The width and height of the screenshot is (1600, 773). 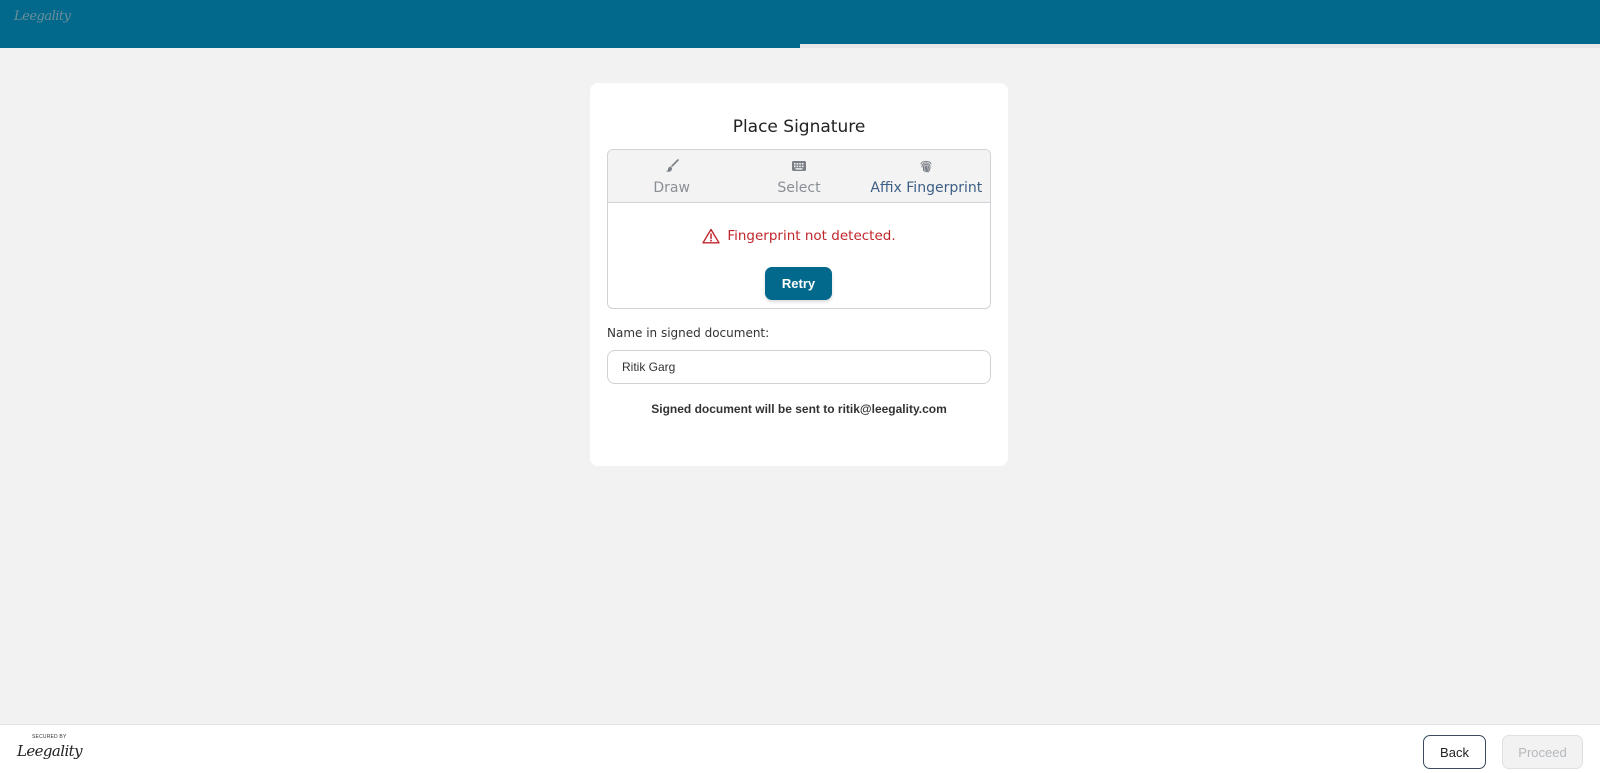 I want to click on fingerprint-icon, so click(x=926, y=166).